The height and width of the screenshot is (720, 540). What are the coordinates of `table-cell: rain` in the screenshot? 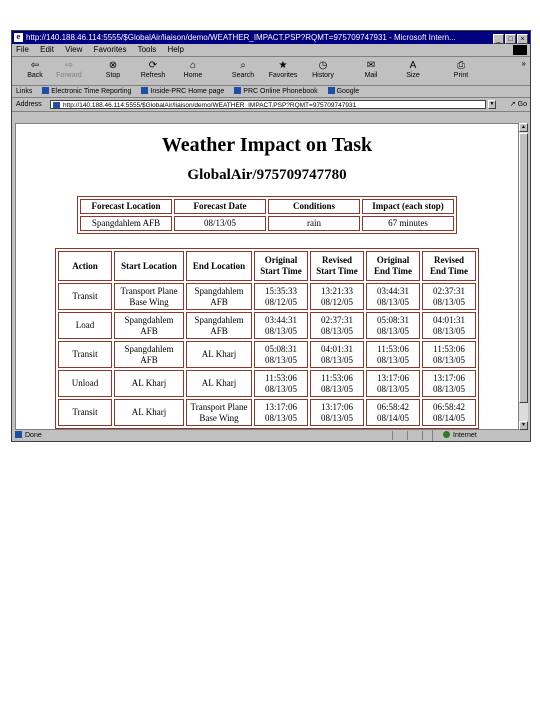 It's located at (314, 223).